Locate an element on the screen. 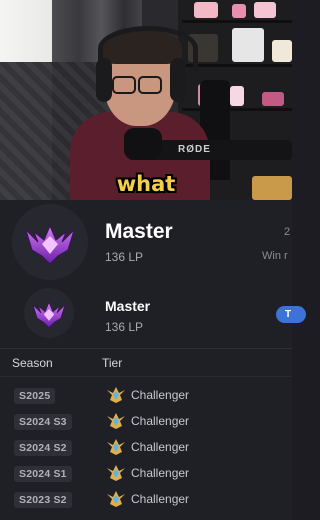 The width and height of the screenshot is (320, 520). subtitle-caption: what is located at coordinates (146, 184).